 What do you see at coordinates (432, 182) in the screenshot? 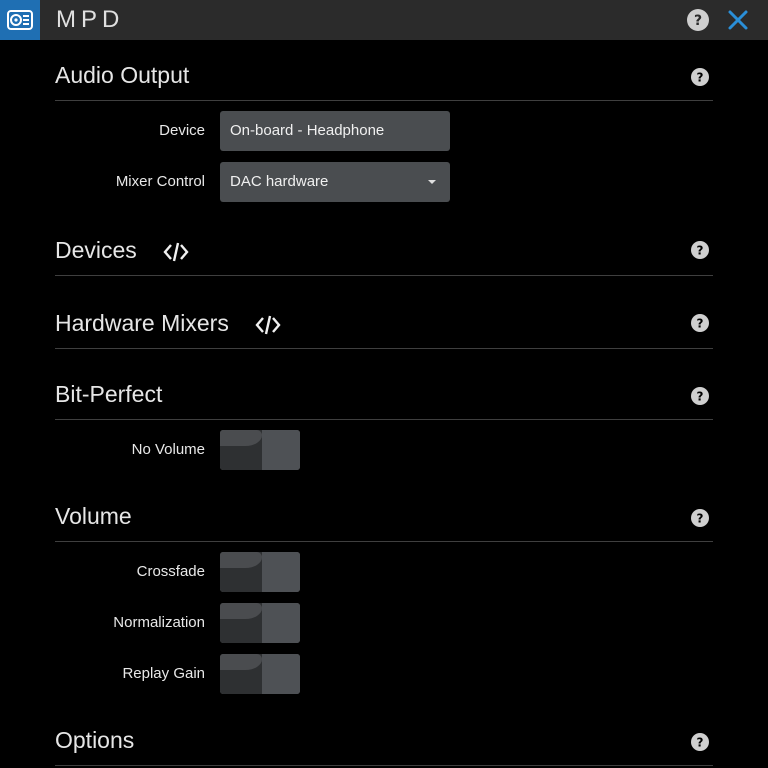
I see `caret-down-icon` at bounding box center [432, 182].